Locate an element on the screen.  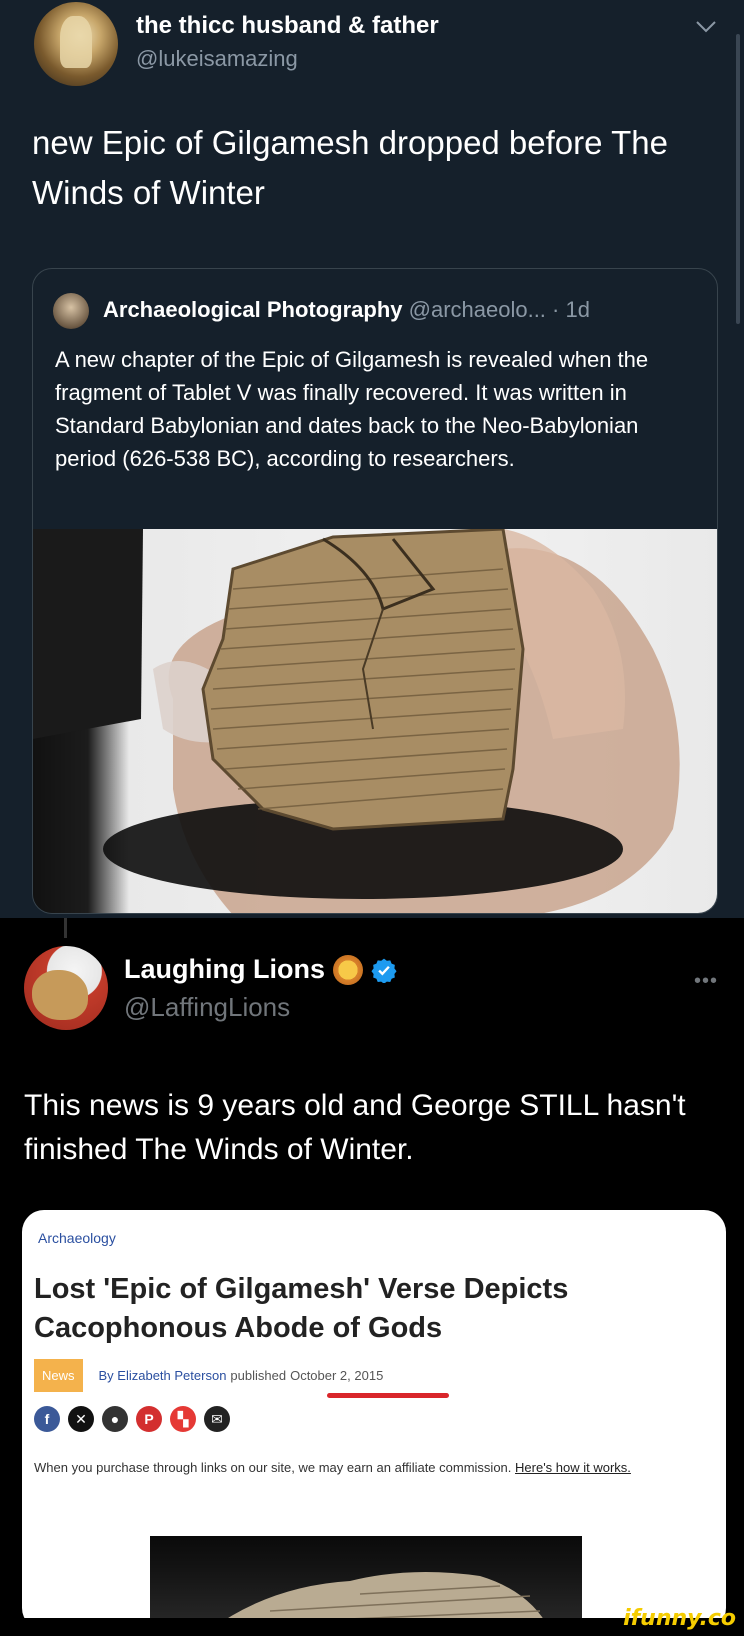
ifunny-watermark: ifunny.co is located at coordinates (679, 1618).